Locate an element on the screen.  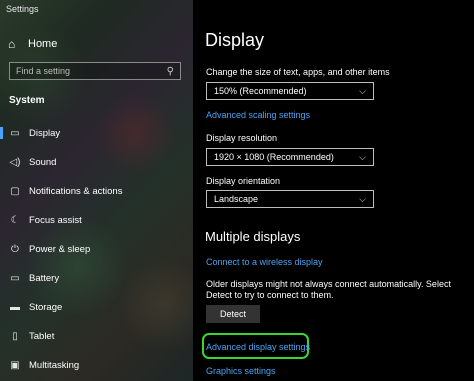
multitasking-icon: ▣ is located at coordinates (15, 365).